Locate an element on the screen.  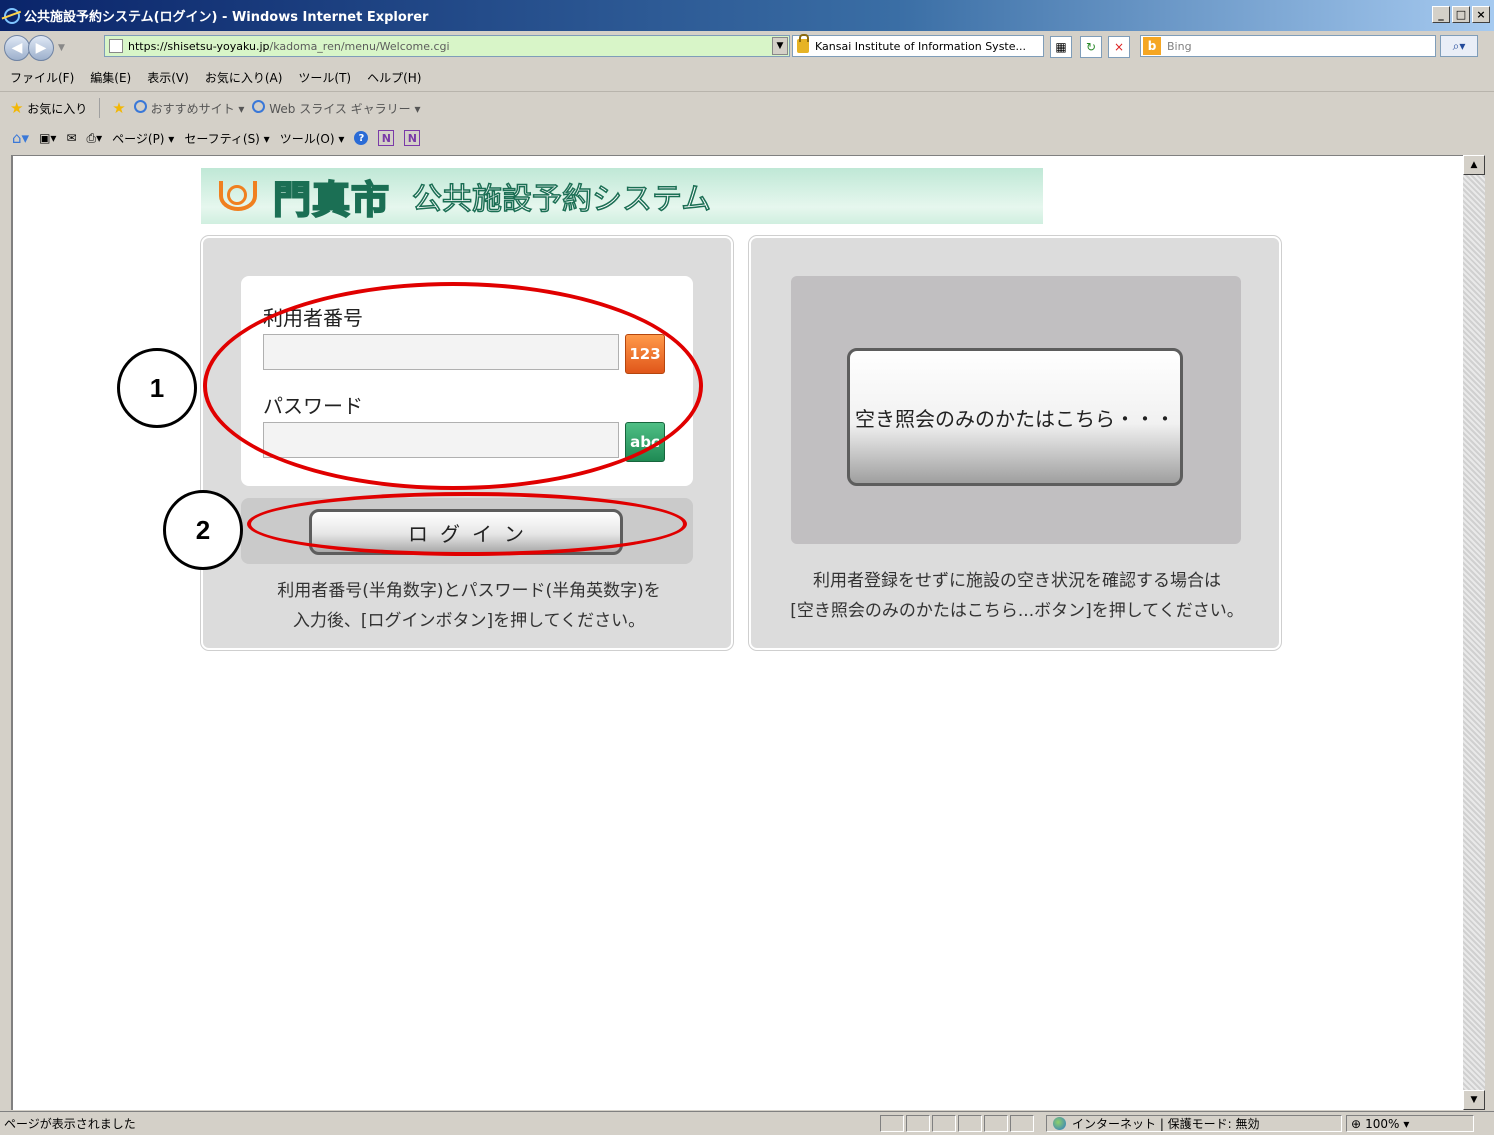
annotation-marker-1: 1 is located at coordinates (157, 388).